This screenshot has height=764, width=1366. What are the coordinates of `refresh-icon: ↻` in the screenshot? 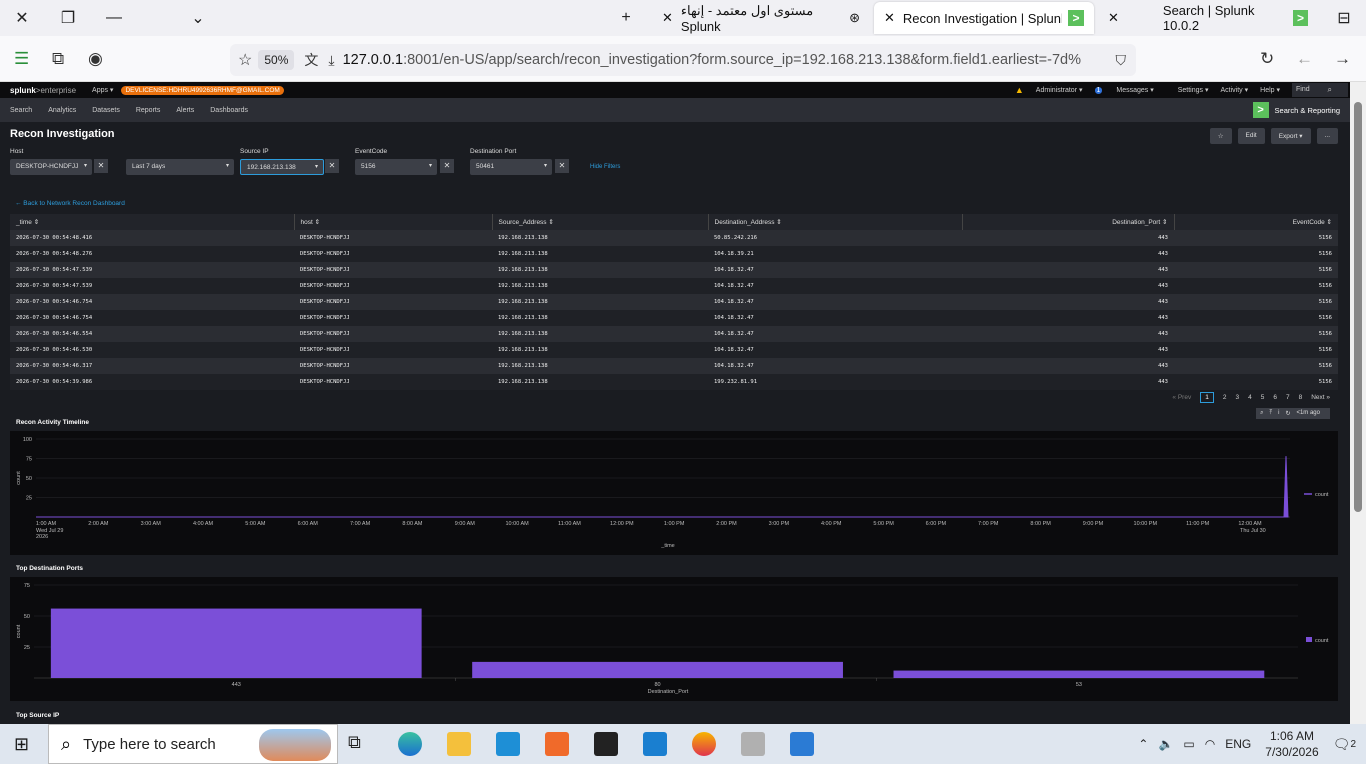 It's located at (1287, 413).